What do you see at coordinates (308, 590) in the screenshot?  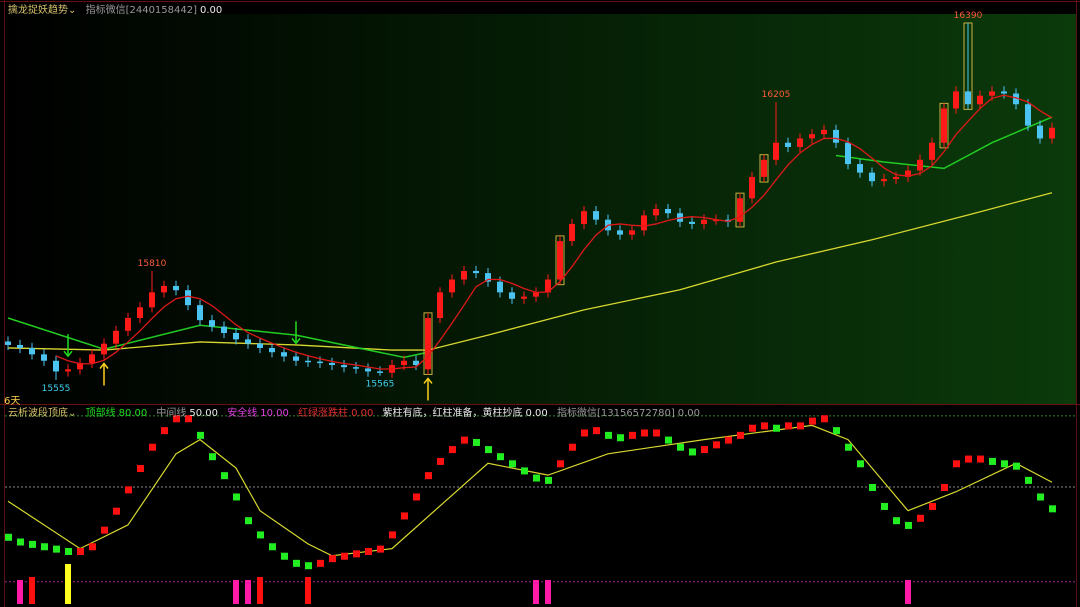 I see `signal-bar-red` at bounding box center [308, 590].